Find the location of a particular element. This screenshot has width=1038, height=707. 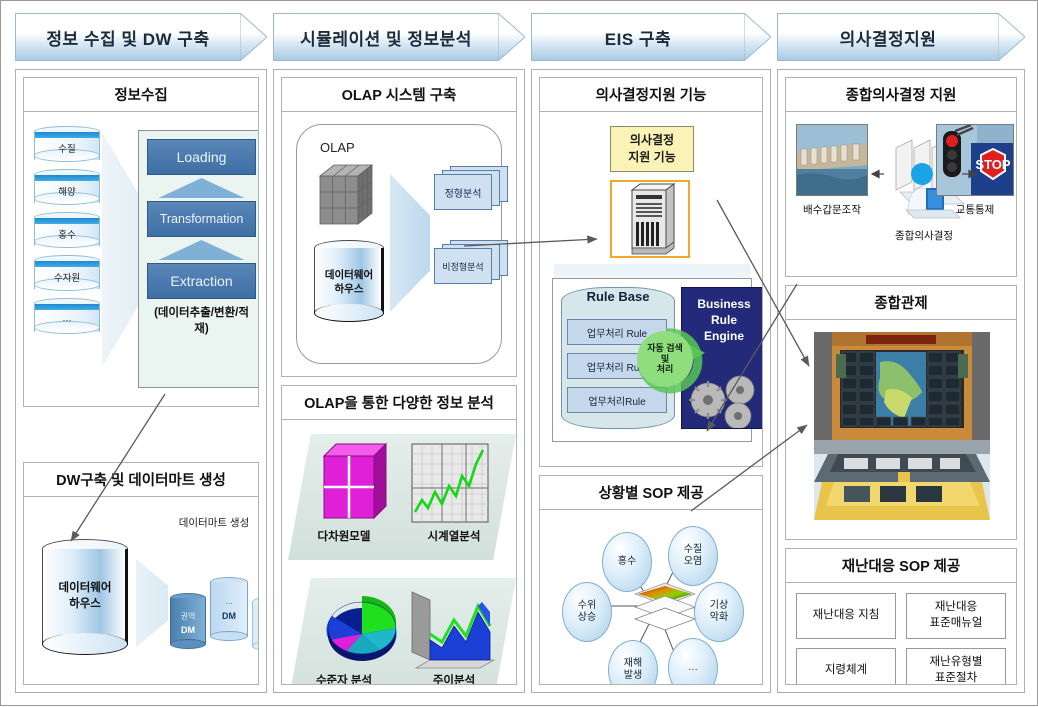

analysis-label-level: 수준자 분석 is located at coordinates (344, 679).